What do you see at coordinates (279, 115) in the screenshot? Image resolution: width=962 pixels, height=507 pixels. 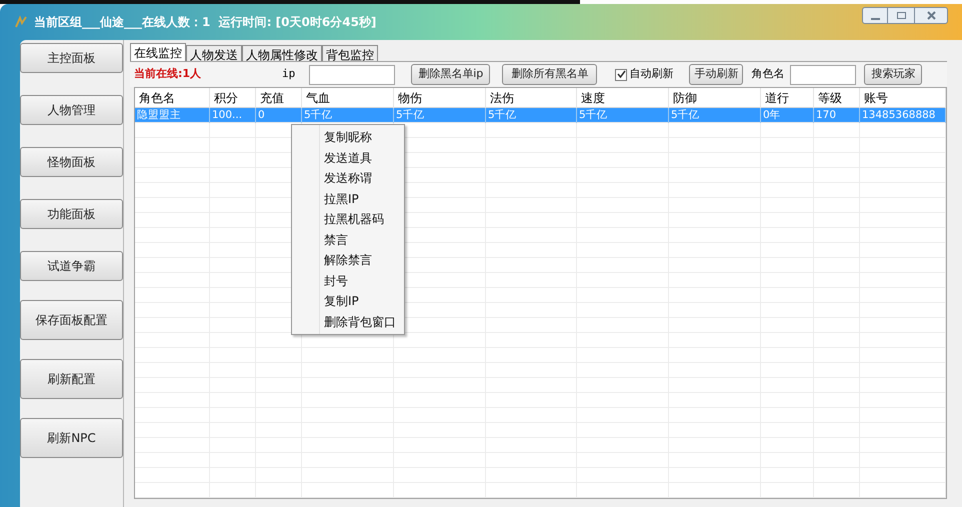 I see `table-cell: 0` at bounding box center [279, 115].